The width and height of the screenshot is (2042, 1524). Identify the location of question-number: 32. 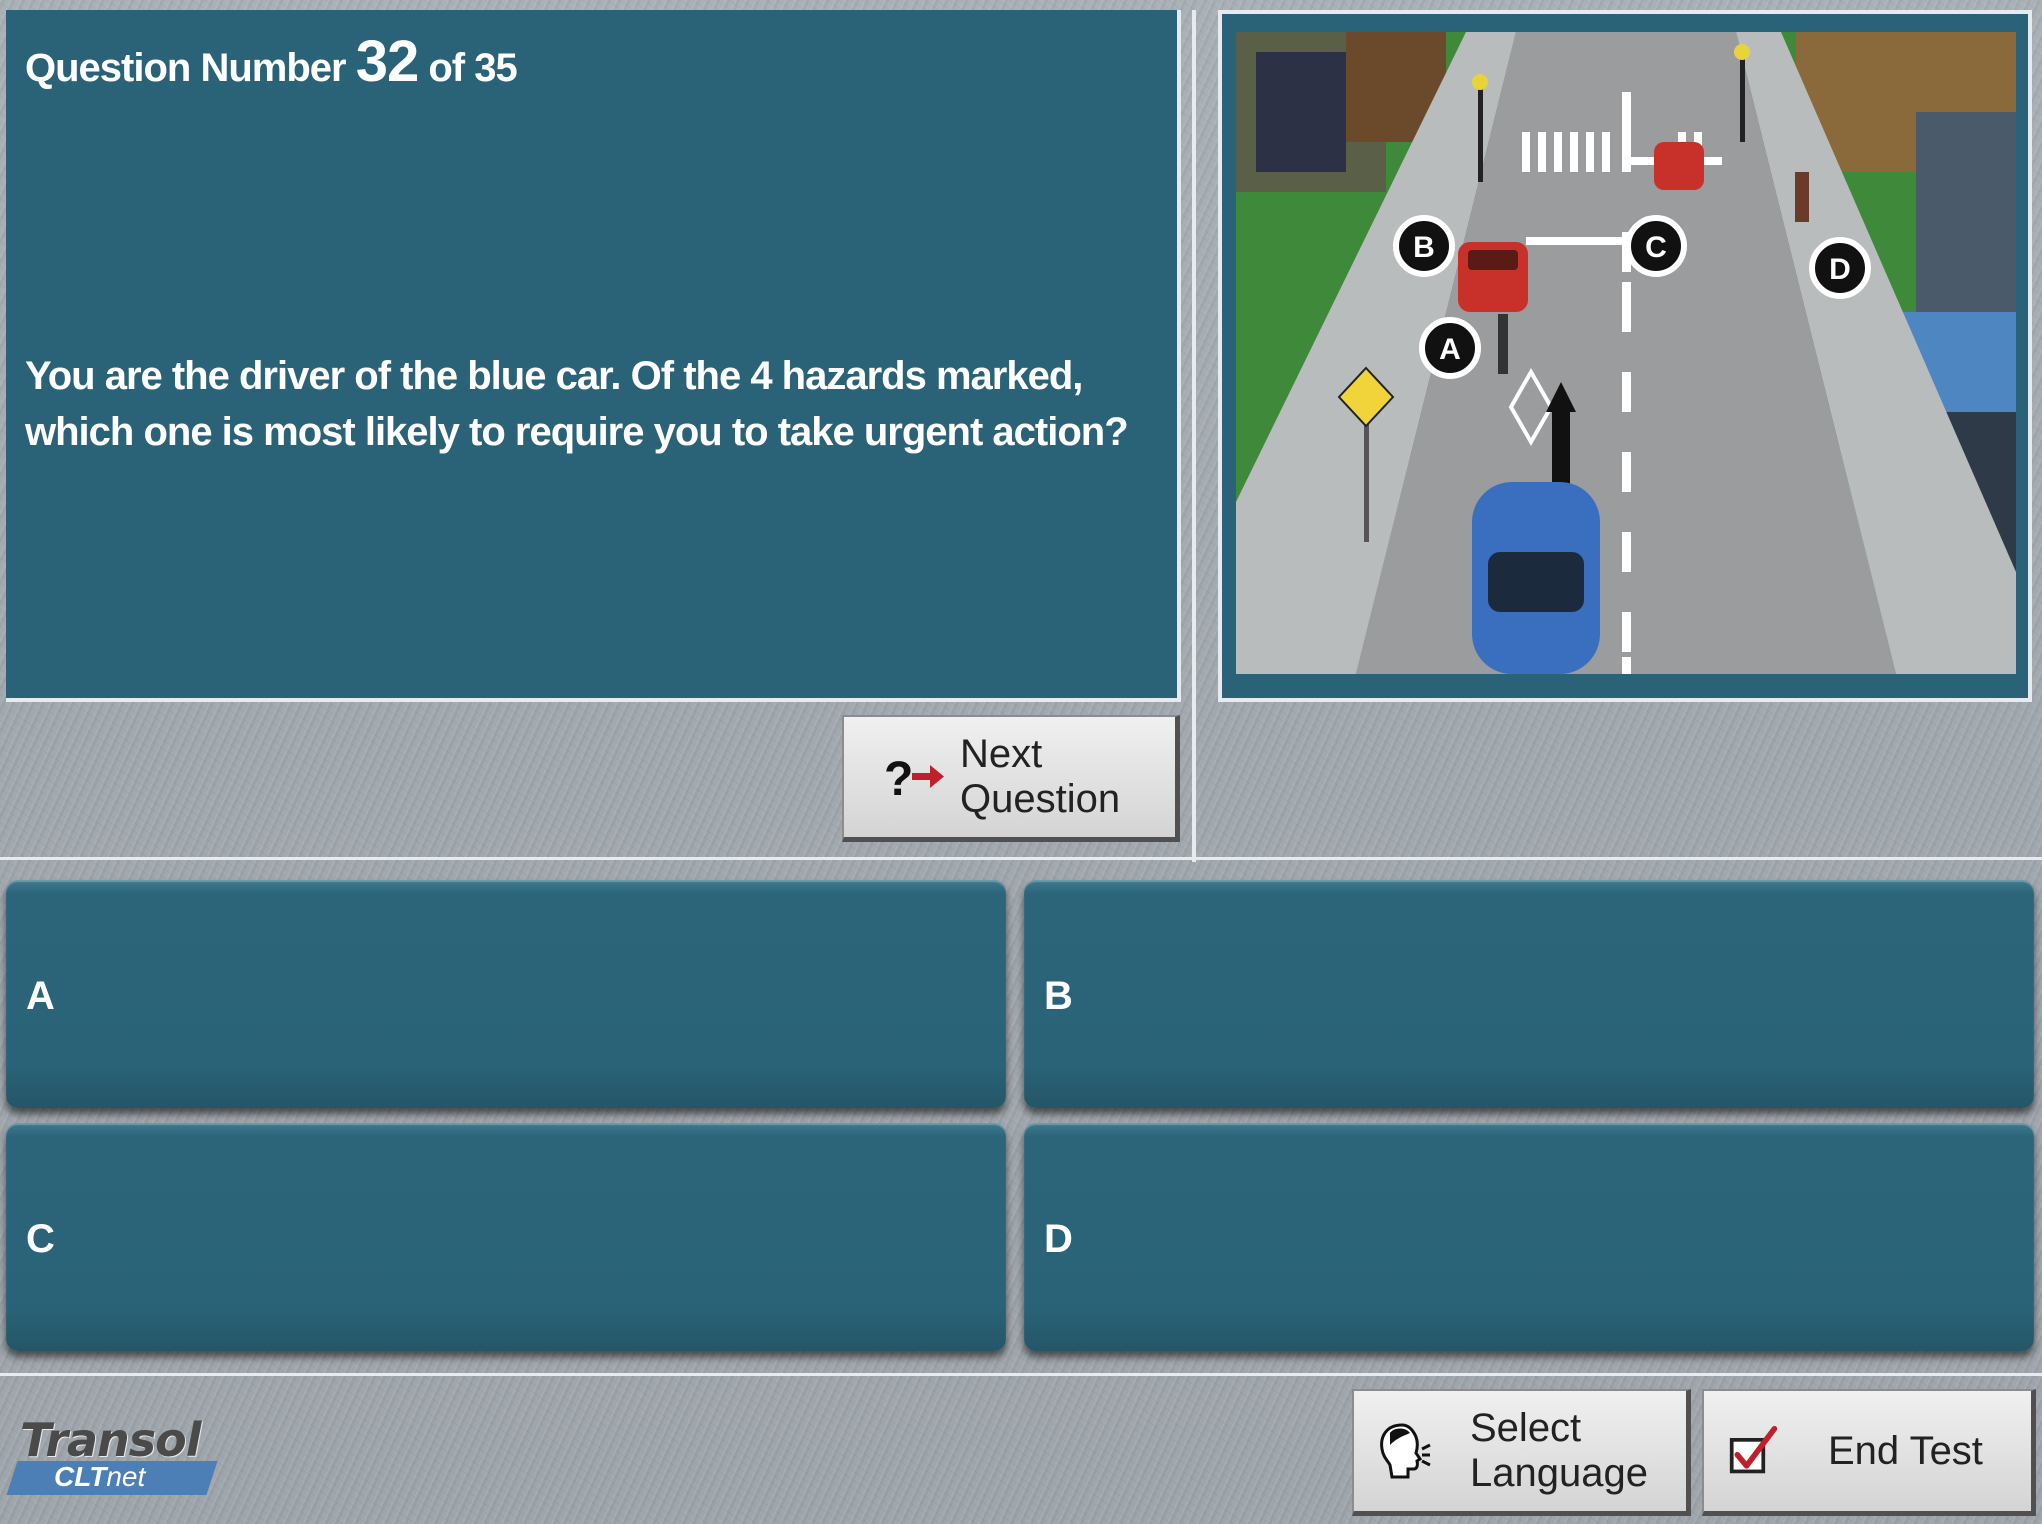
(387, 61).